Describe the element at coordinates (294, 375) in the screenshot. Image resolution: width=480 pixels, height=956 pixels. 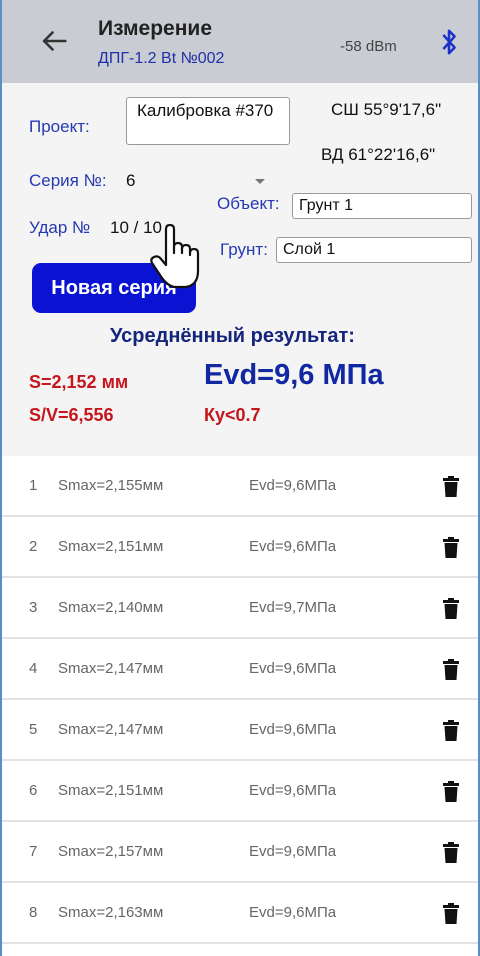
I see `average-evd: Evd=9,6 МПа` at that location.